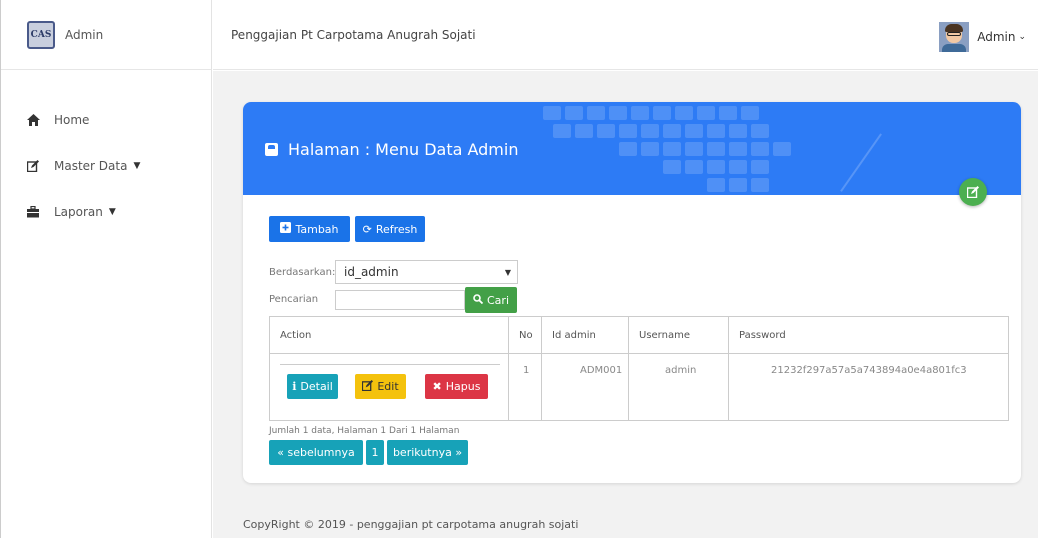  I want to click on tambah-button: Tambah, so click(309, 229).